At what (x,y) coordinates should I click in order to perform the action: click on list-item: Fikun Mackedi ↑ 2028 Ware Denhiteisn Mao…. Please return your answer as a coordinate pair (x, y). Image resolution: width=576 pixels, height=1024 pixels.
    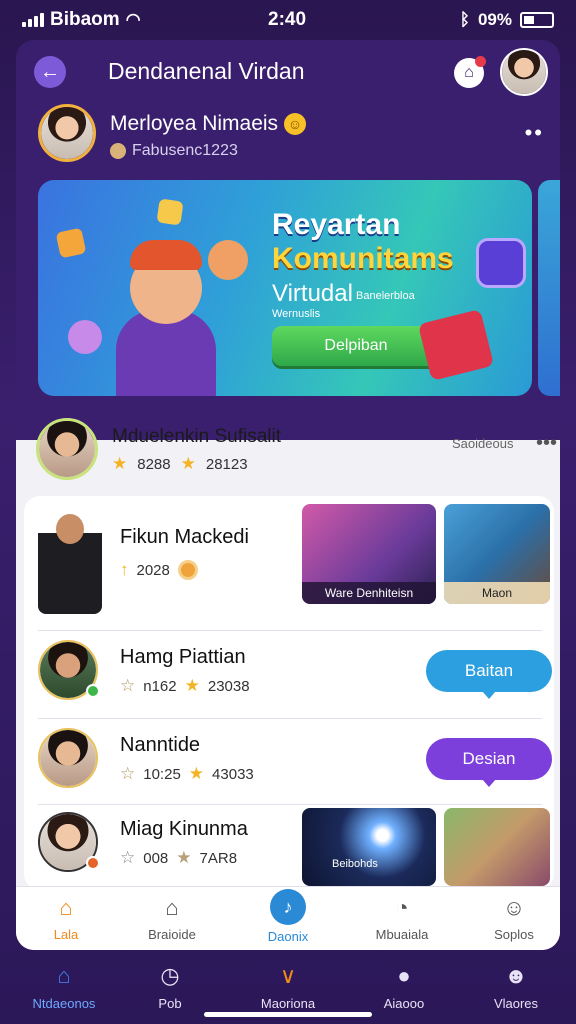
    Looking at the image, I should click on (289, 564).